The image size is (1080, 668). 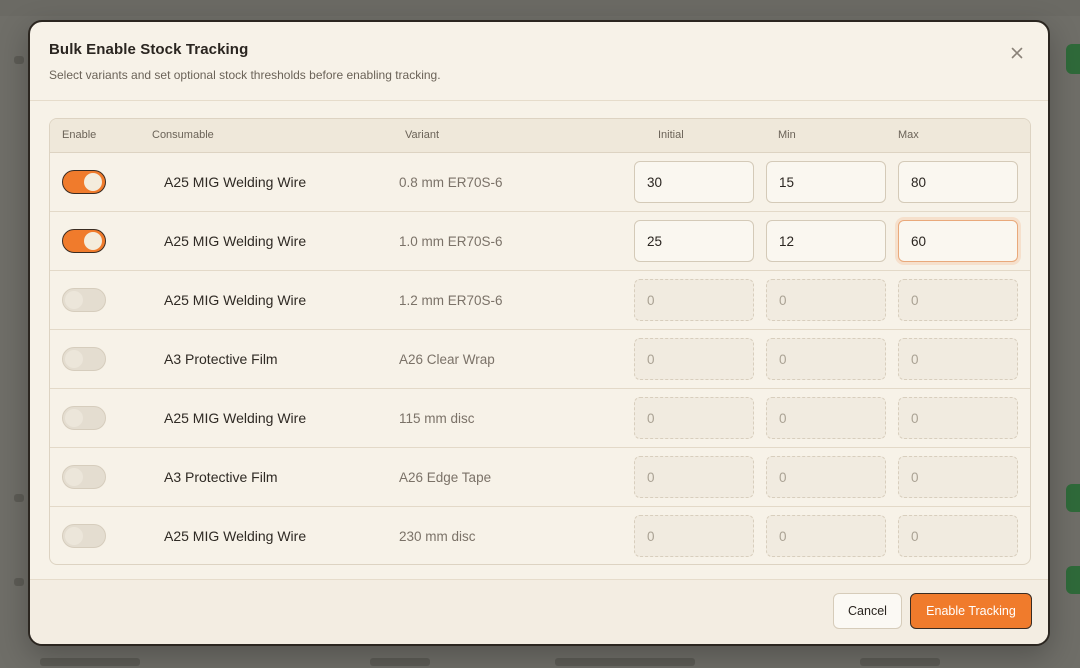 What do you see at coordinates (540, 477) in the screenshot?
I see `table-row: A3 Protective Film A26 Edge Tape` at bounding box center [540, 477].